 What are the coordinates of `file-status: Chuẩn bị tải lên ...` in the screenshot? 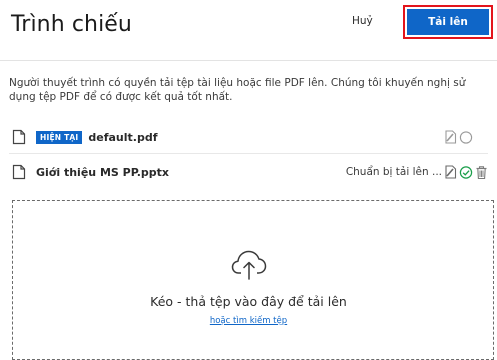 It's located at (393, 172).